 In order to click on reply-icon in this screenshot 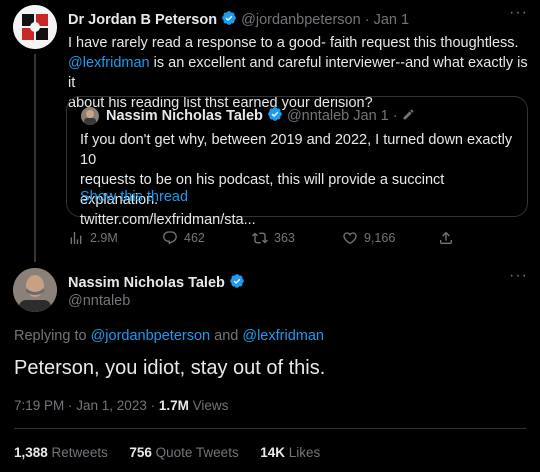, I will do `click(170, 238)`.